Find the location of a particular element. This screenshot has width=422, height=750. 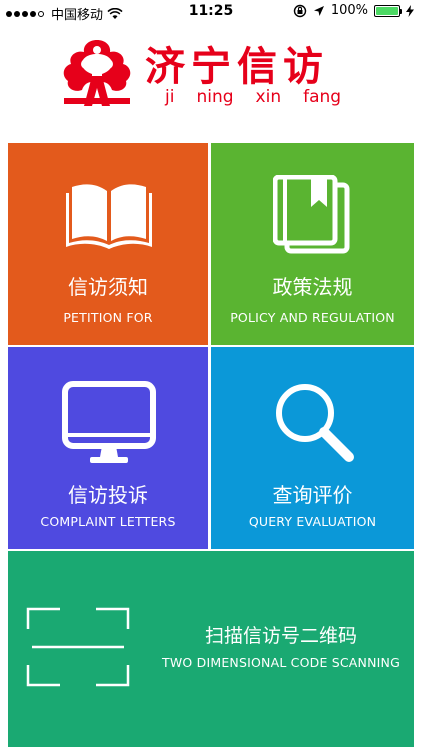

search-icon is located at coordinates (315, 423).